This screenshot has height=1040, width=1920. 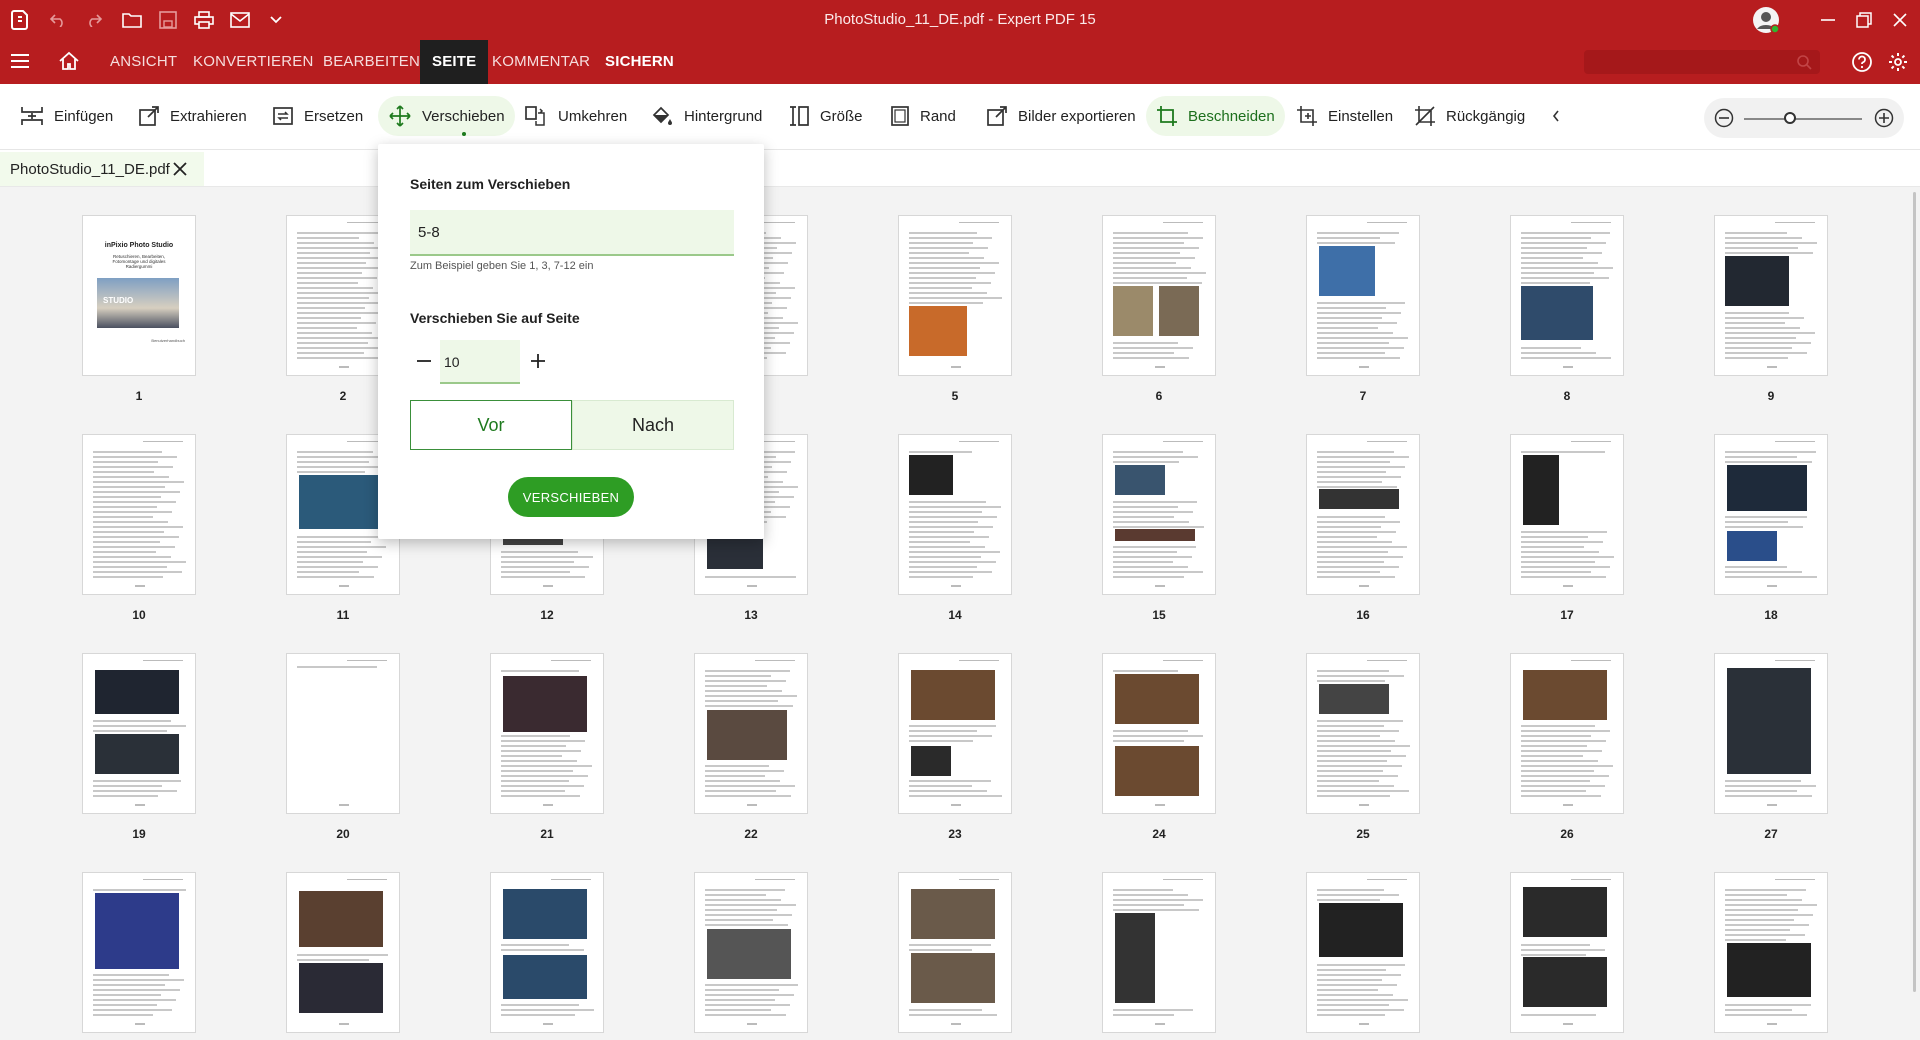 What do you see at coordinates (343, 396) in the screenshot?
I see `page-number: 2` at bounding box center [343, 396].